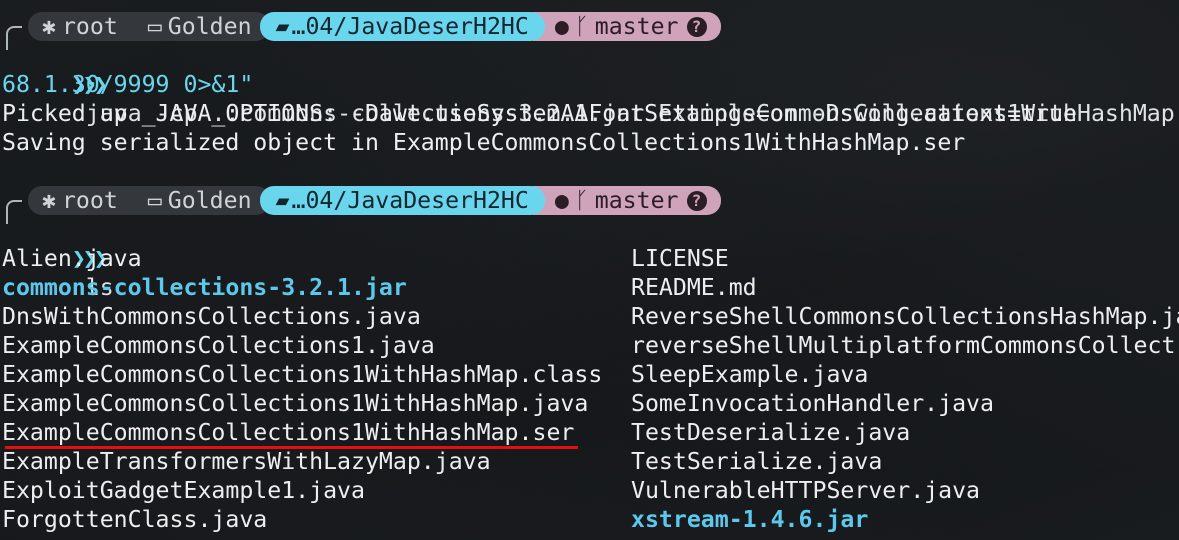 The image size is (1179, 540). Describe the element at coordinates (905, 316) in the screenshot. I see `ls-file: ReverseShellCommonsCollectionsHashMap.ja` at that location.